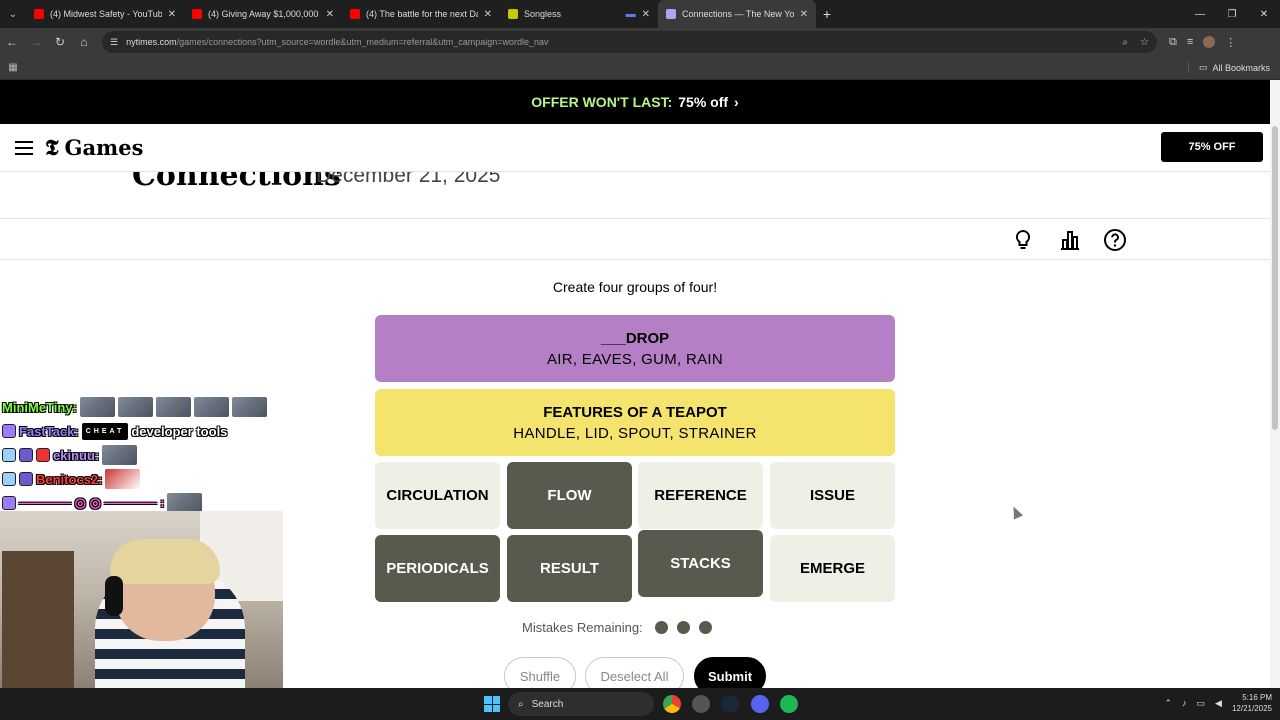 The image size is (1280, 720). I want to click on menu-icon: ⋮, so click(1230, 42).